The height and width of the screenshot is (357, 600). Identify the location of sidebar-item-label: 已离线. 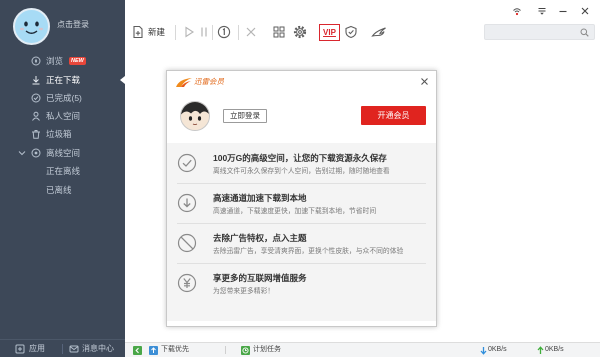
(59, 190).